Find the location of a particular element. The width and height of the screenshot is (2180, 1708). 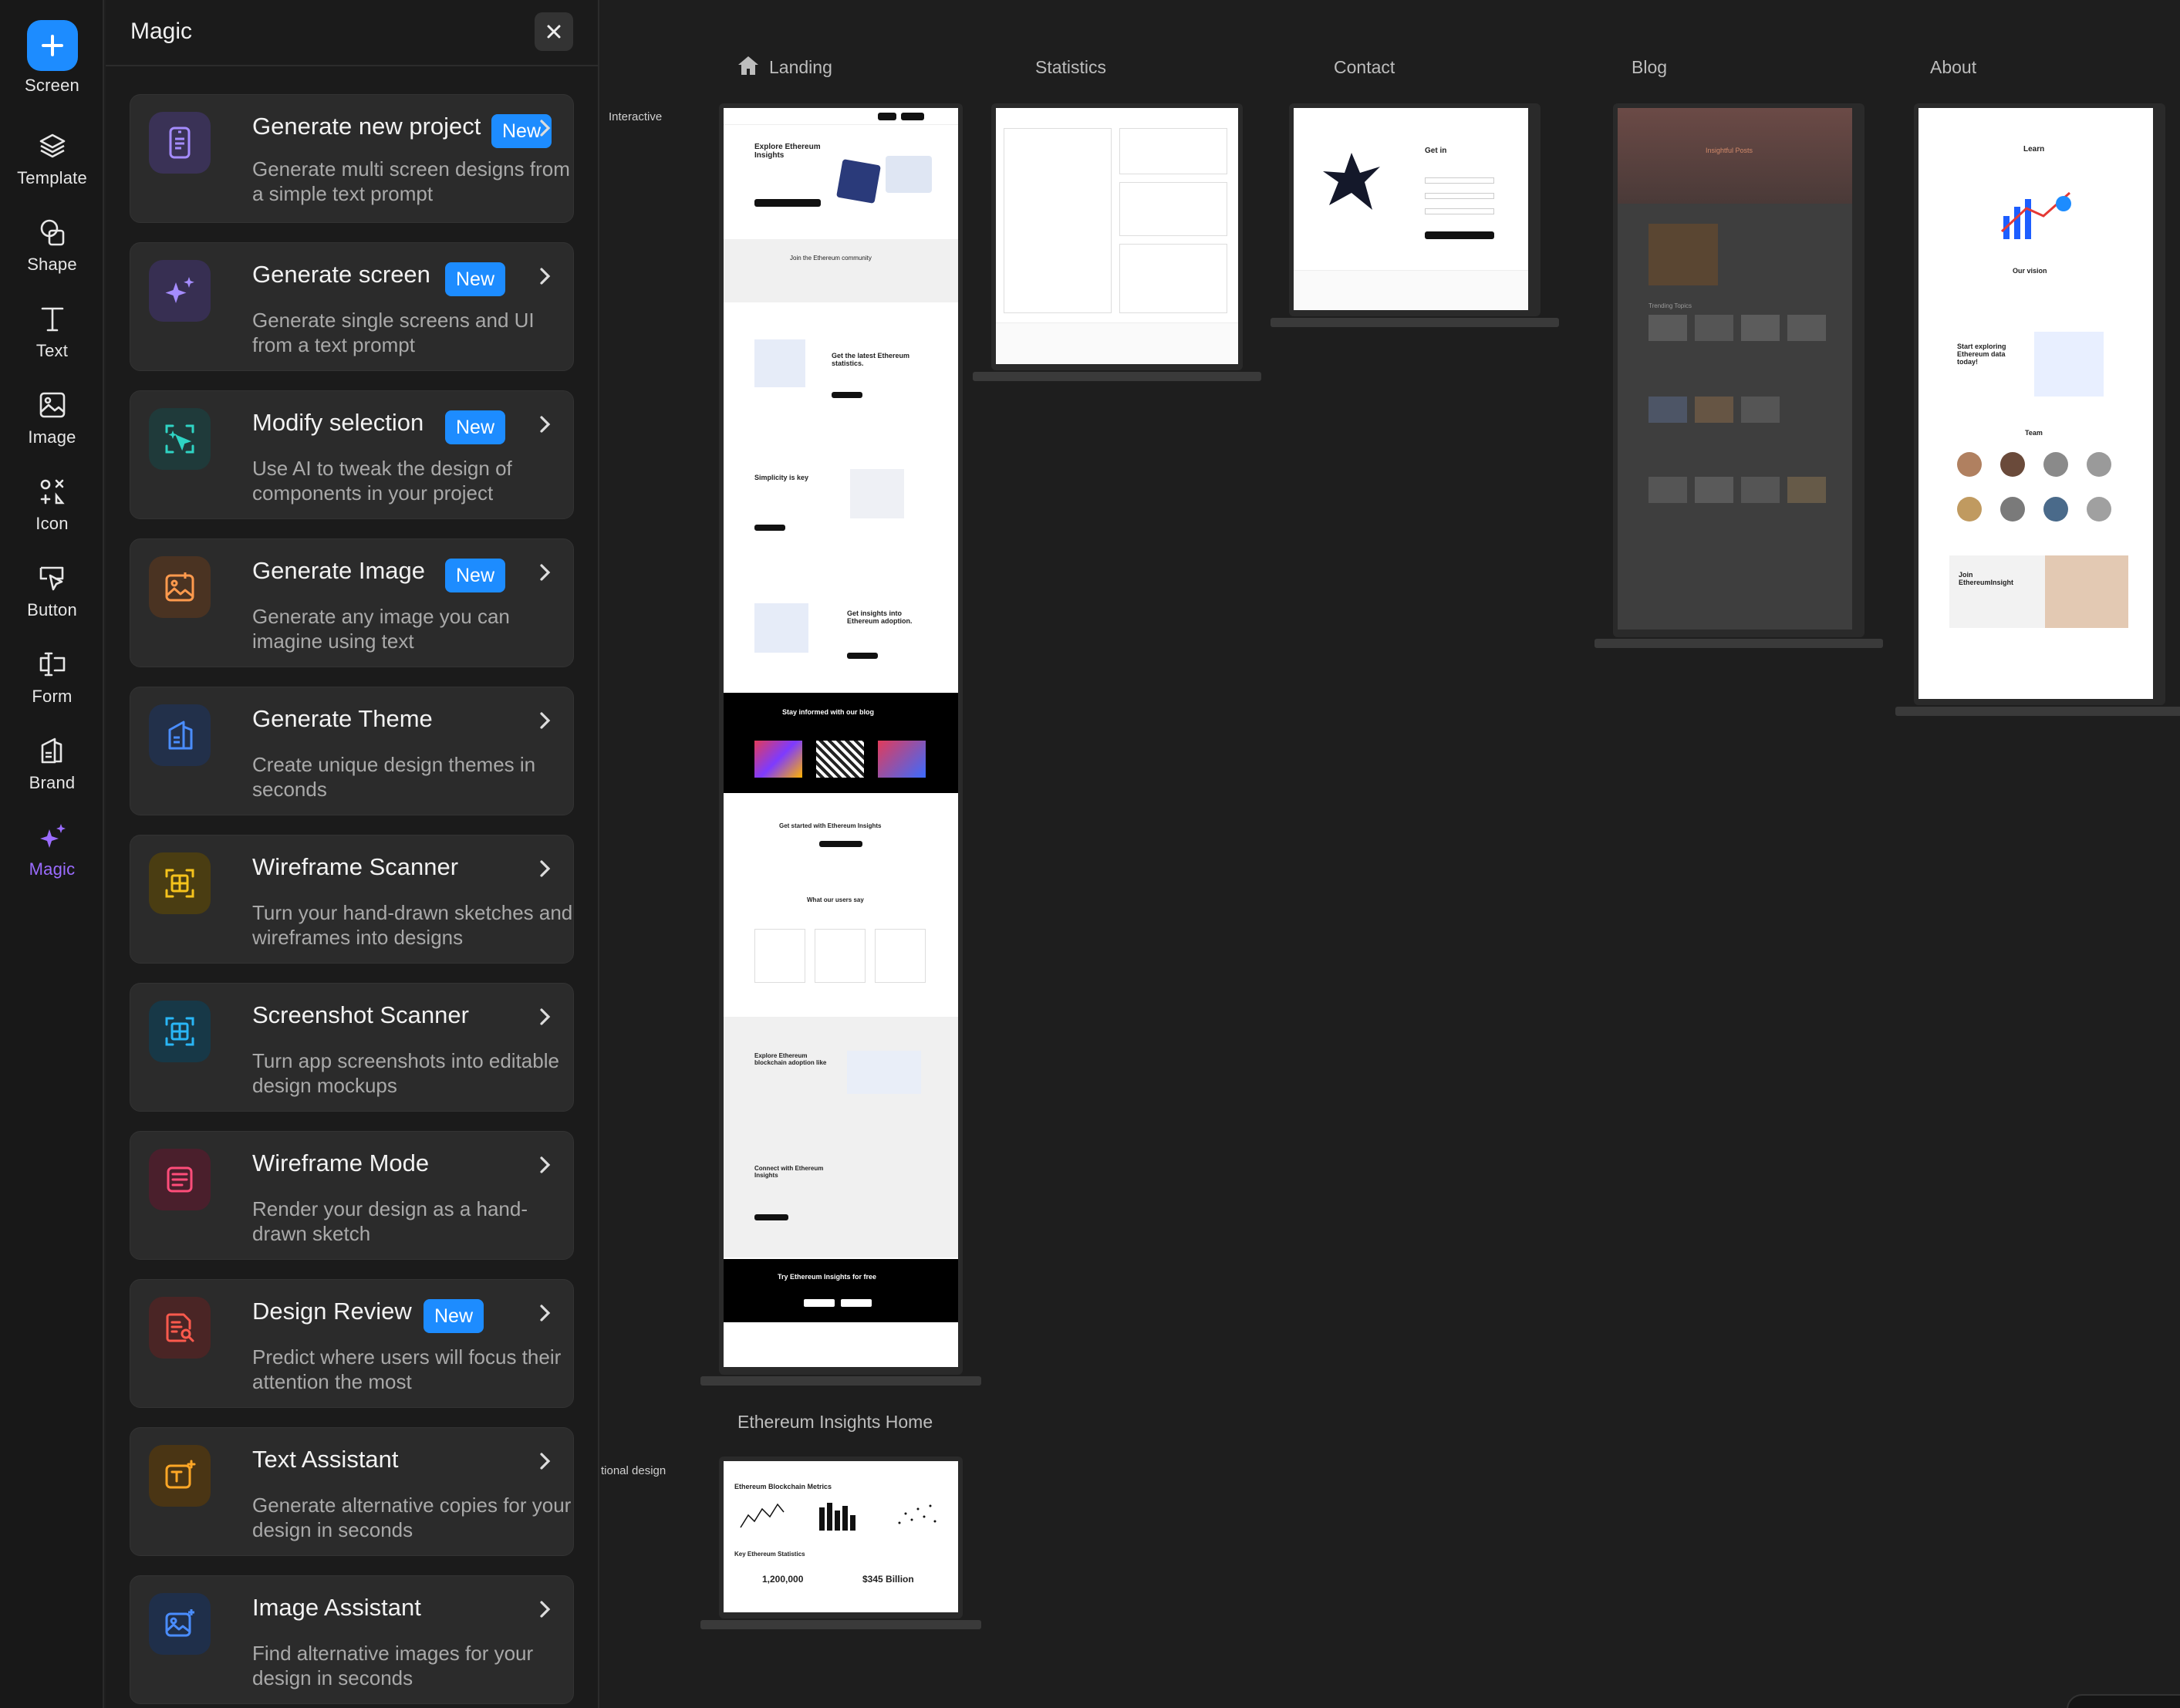

toolbar-shape: Shape is located at coordinates (52, 253).